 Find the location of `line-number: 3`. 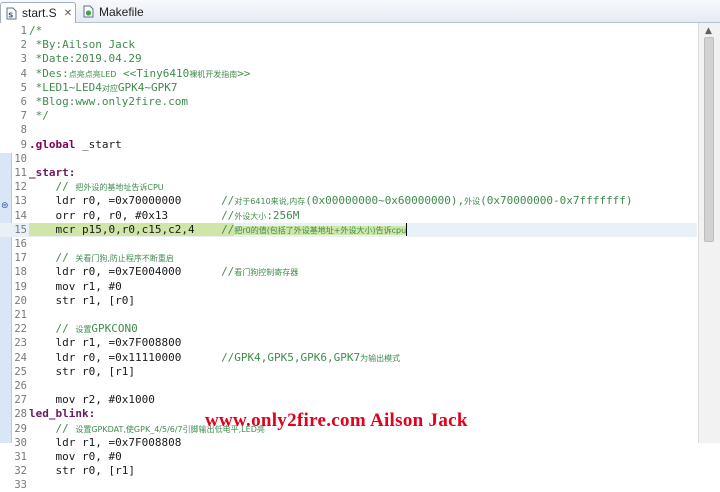

line-number: 3 is located at coordinates (23, 59).